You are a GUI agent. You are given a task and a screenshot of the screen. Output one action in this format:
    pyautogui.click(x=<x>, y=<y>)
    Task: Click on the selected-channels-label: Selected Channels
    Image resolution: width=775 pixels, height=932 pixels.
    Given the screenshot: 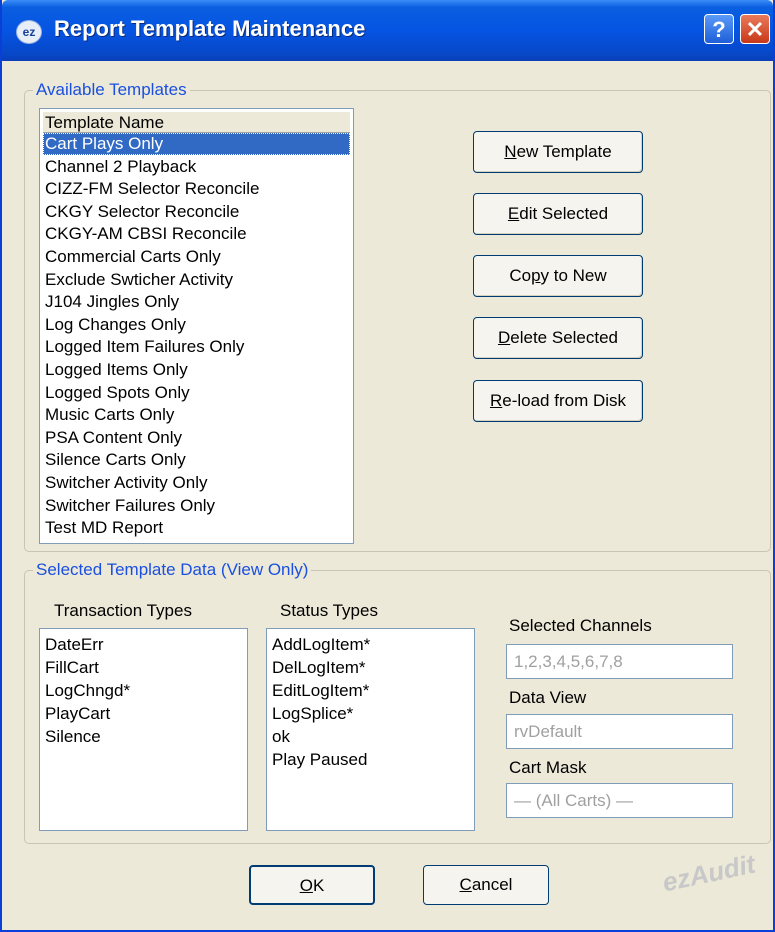 What is the action you would take?
    pyautogui.click(x=580, y=625)
    